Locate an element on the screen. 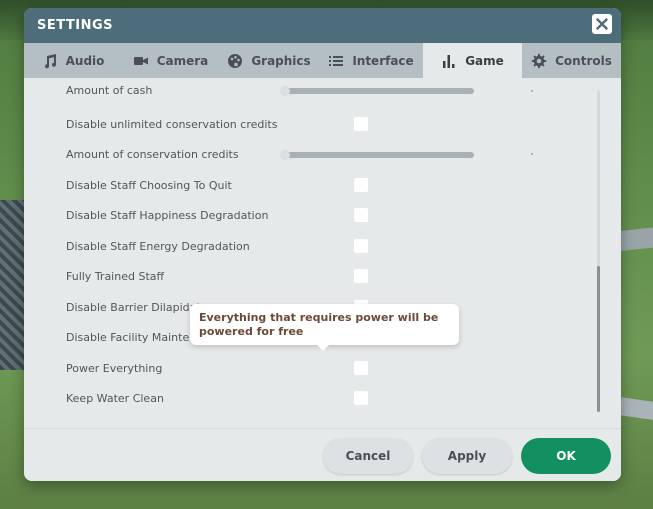 The width and height of the screenshot is (653, 509). tab-label: Graphics is located at coordinates (281, 60).